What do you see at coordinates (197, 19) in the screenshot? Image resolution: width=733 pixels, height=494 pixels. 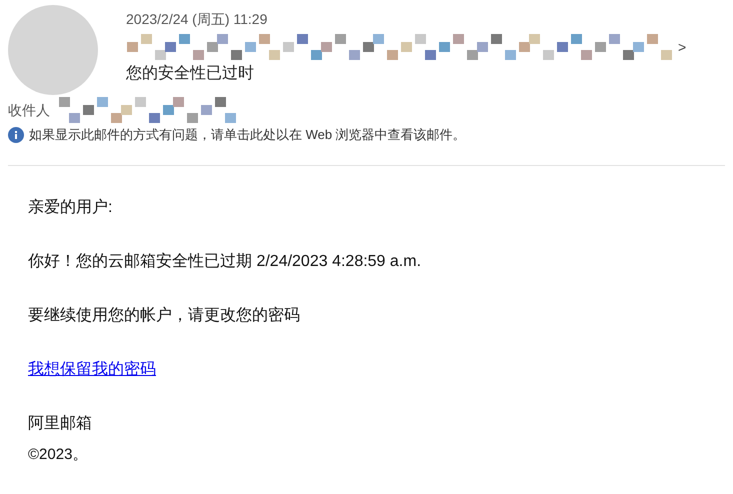 I see `email-date: 2023/2/24 (周五) 11:29` at bounding box center [197, 19].